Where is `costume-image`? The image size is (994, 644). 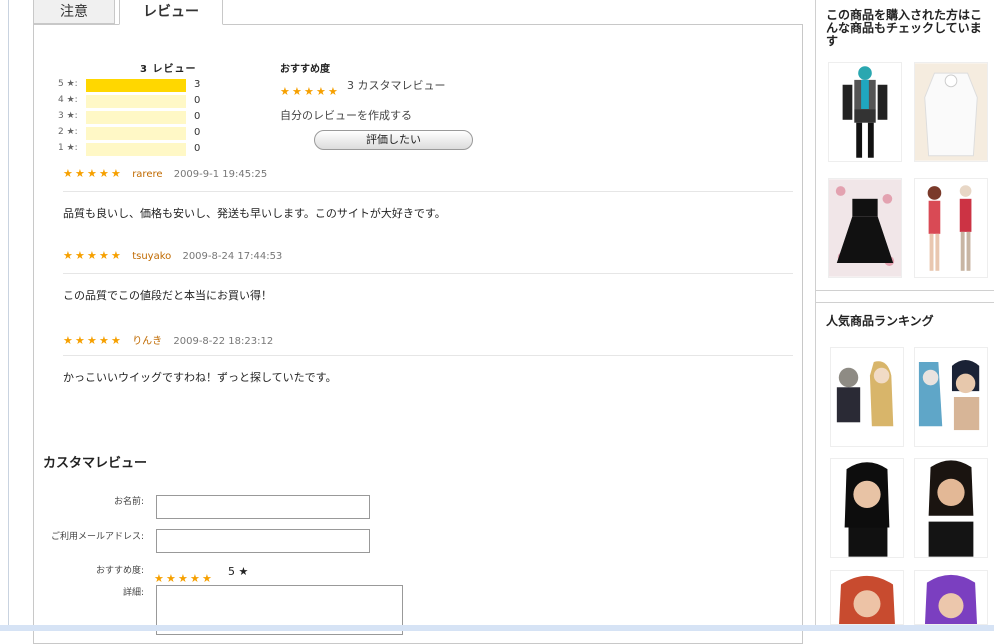
costume-image is located at coordinates (865, 112).